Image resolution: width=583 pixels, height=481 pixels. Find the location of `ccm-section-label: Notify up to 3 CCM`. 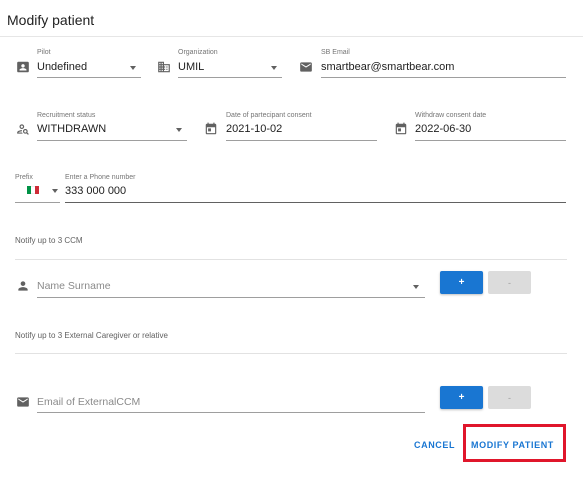

ccm-section-label: Notify up to 3 CCM is located at coordinates (49, 240).